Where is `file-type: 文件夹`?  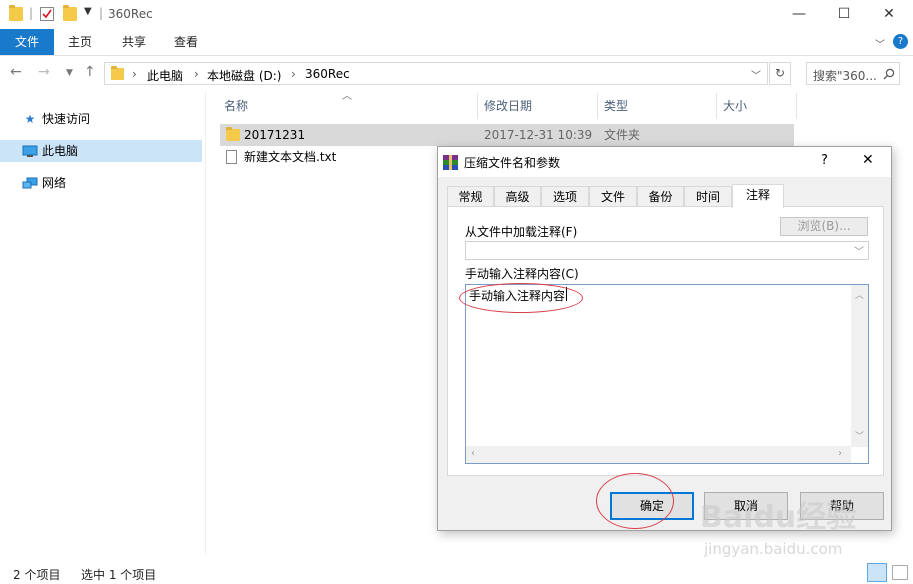
file-type: 文件夹 is located at coordinates (622, 135).